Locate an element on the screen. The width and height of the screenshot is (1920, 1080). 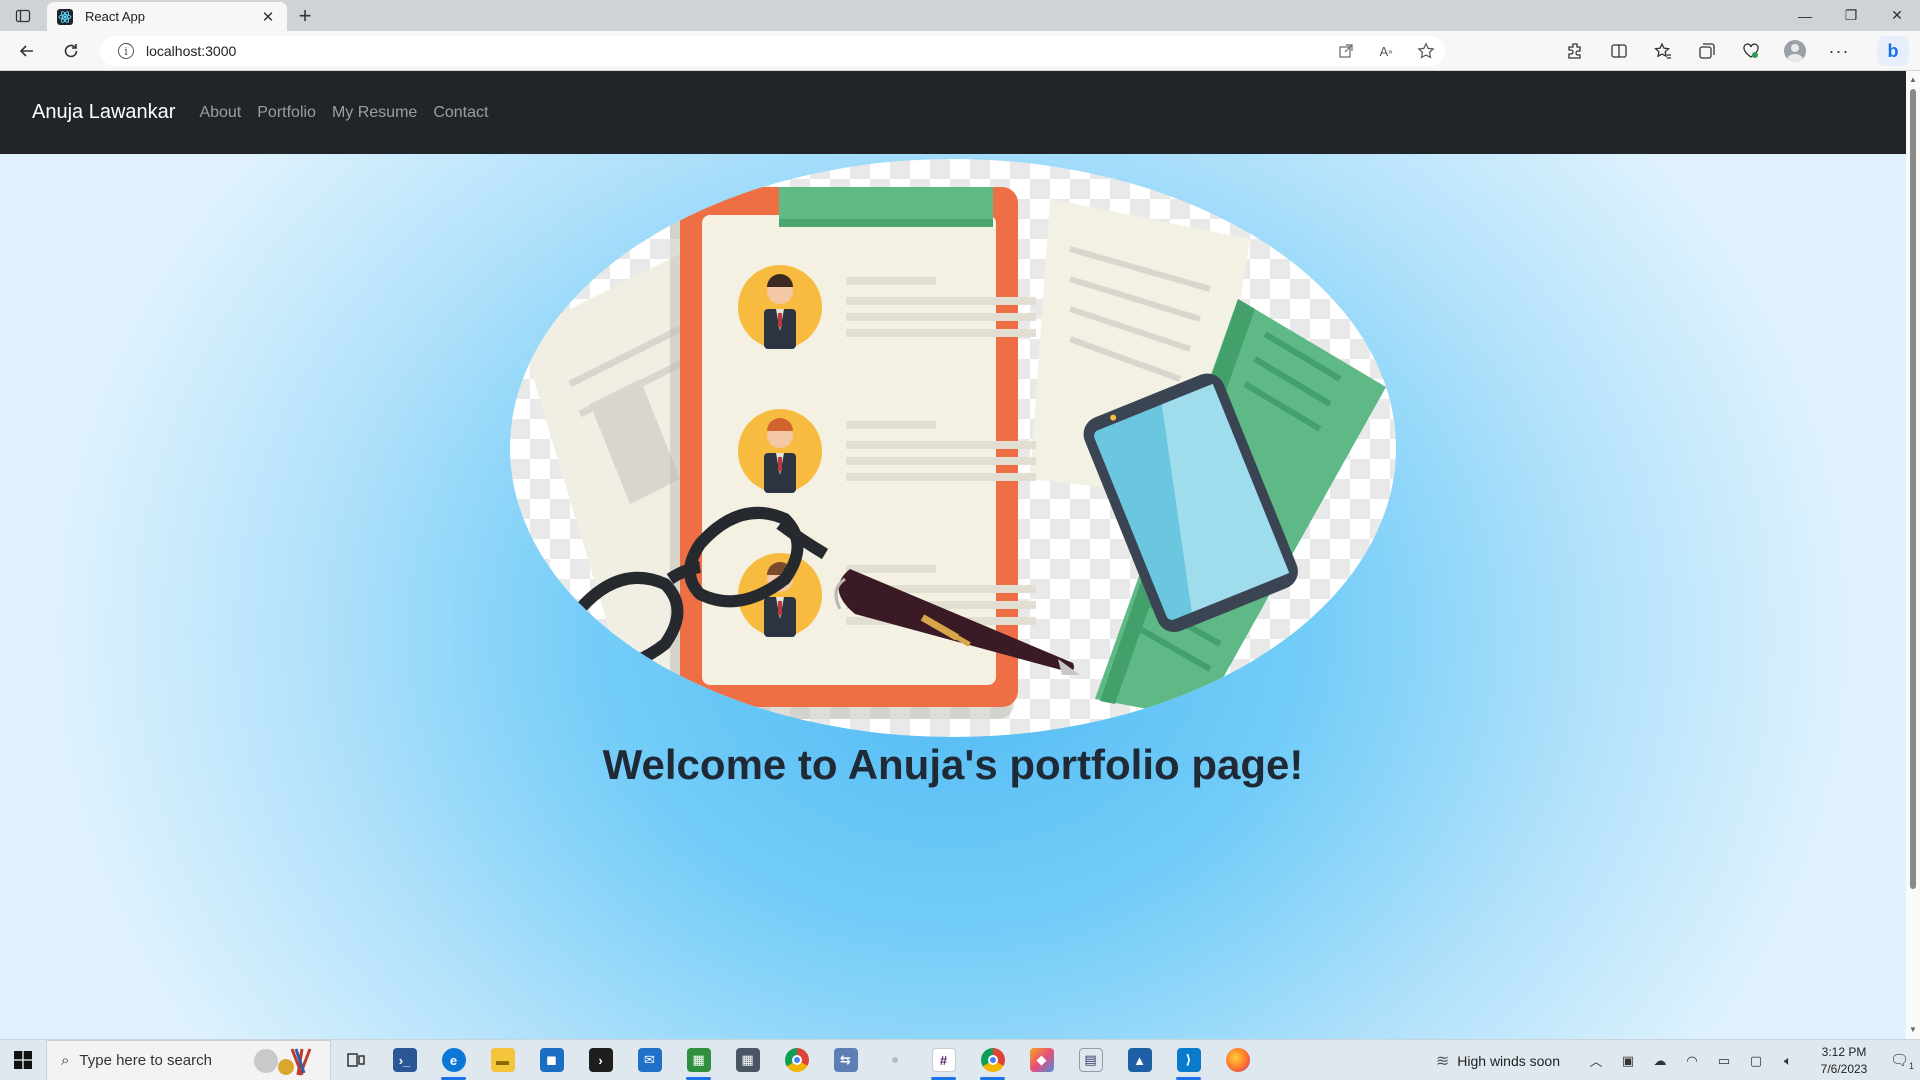
navbar-brand: Anuja Lawankar is located at coordinates (103, 112).